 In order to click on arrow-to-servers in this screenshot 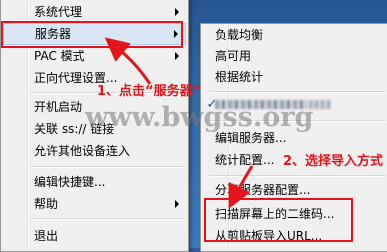, I will do `click(128, 61)`.